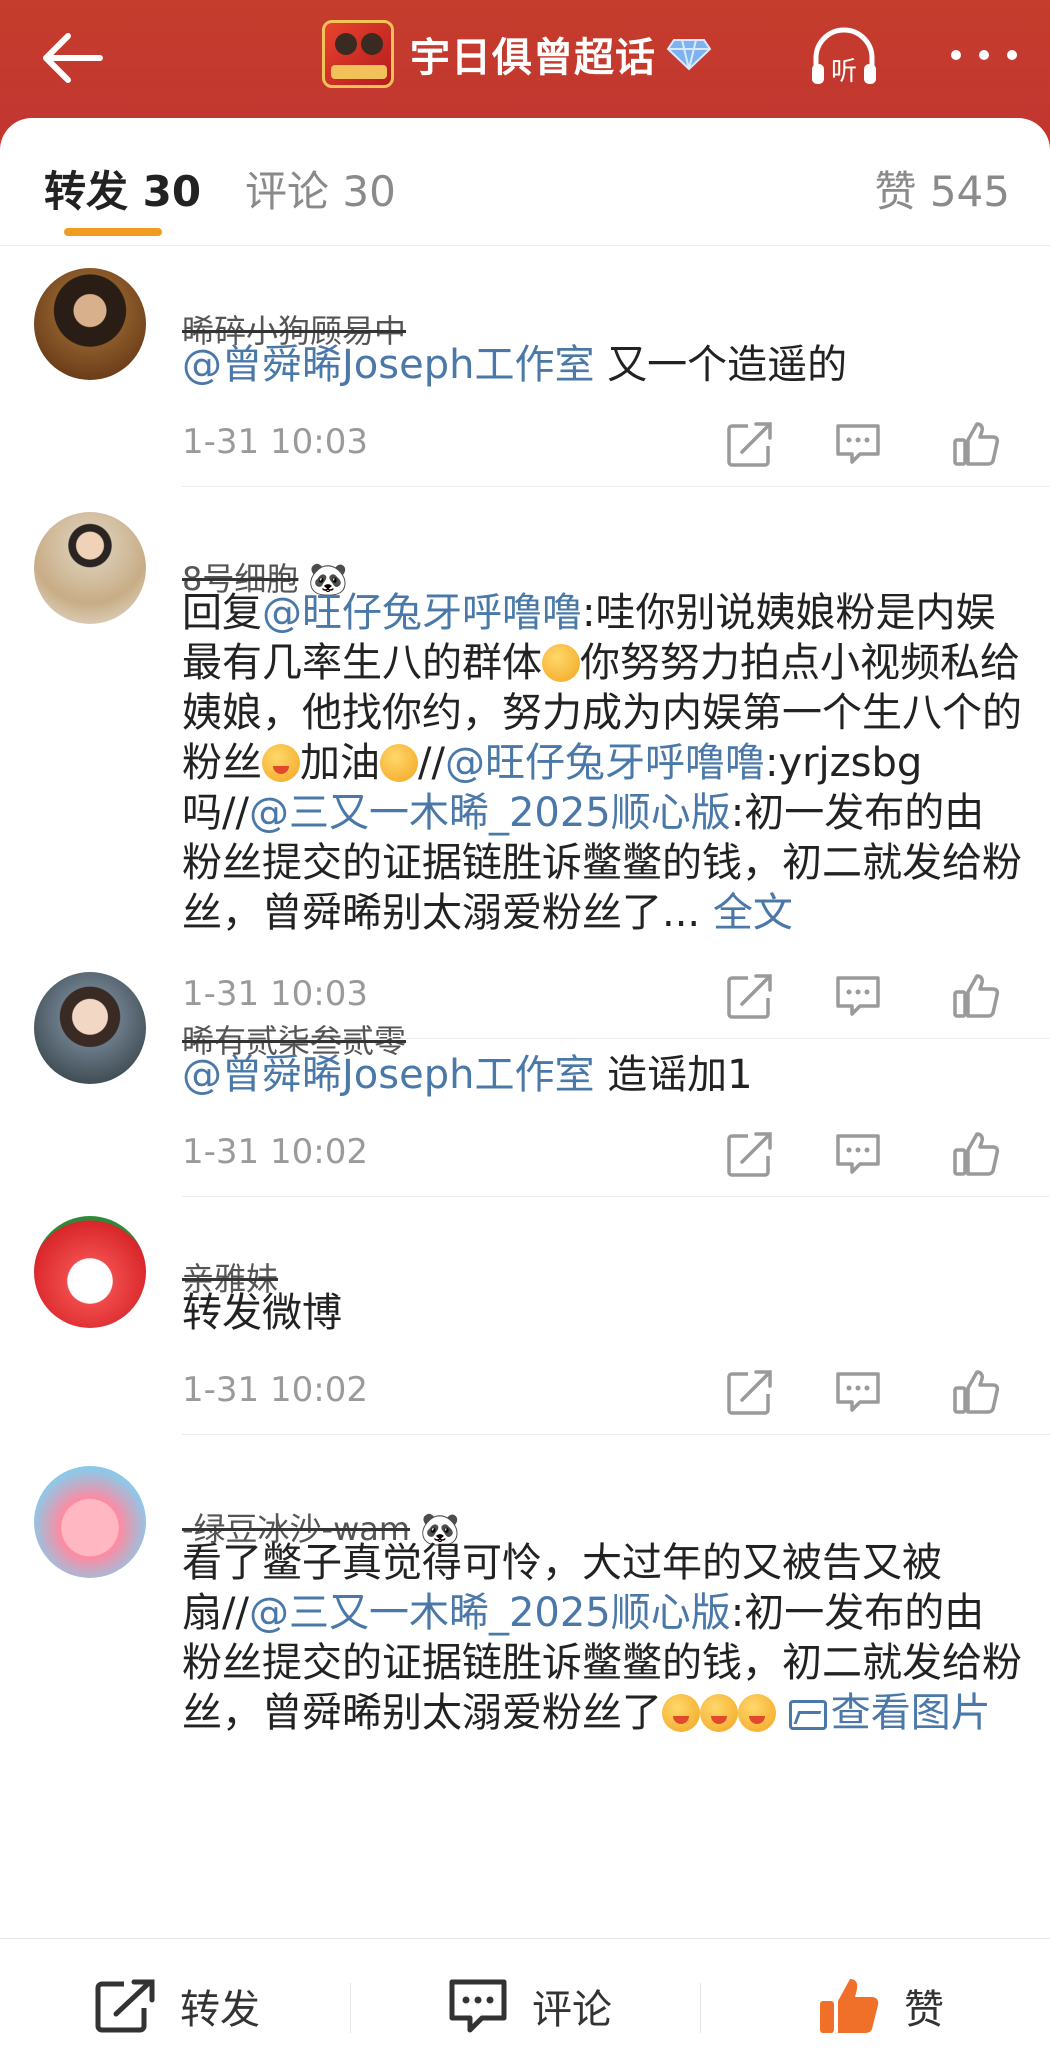  Describe the element at coordinates (113, 232) in the screenshot. I see `active-tab-indicator` at that location.